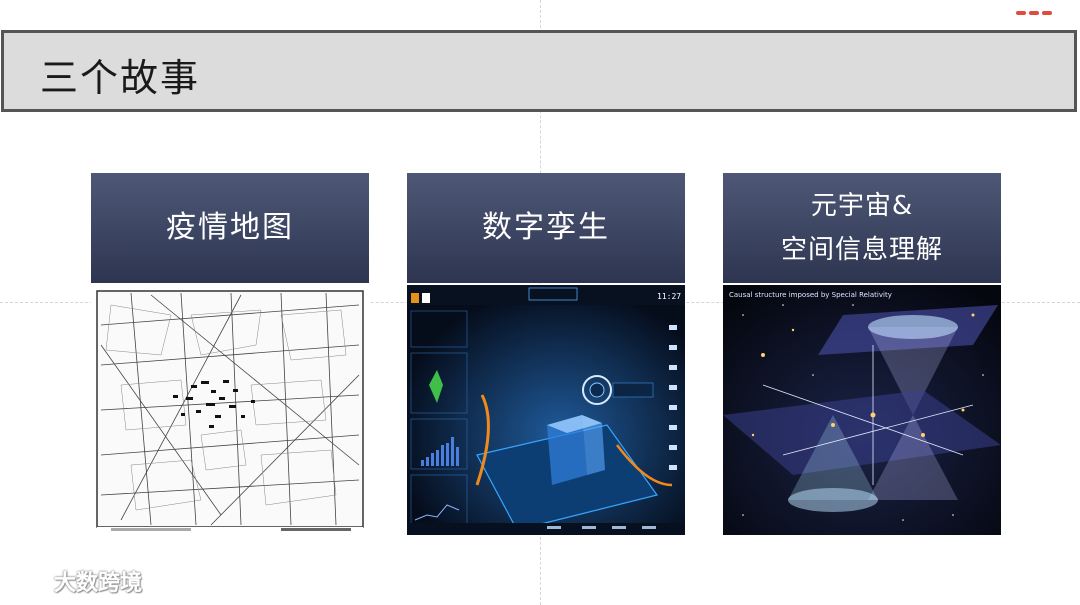  I want to click on watermark: 大数跨境, so click(75, 581).